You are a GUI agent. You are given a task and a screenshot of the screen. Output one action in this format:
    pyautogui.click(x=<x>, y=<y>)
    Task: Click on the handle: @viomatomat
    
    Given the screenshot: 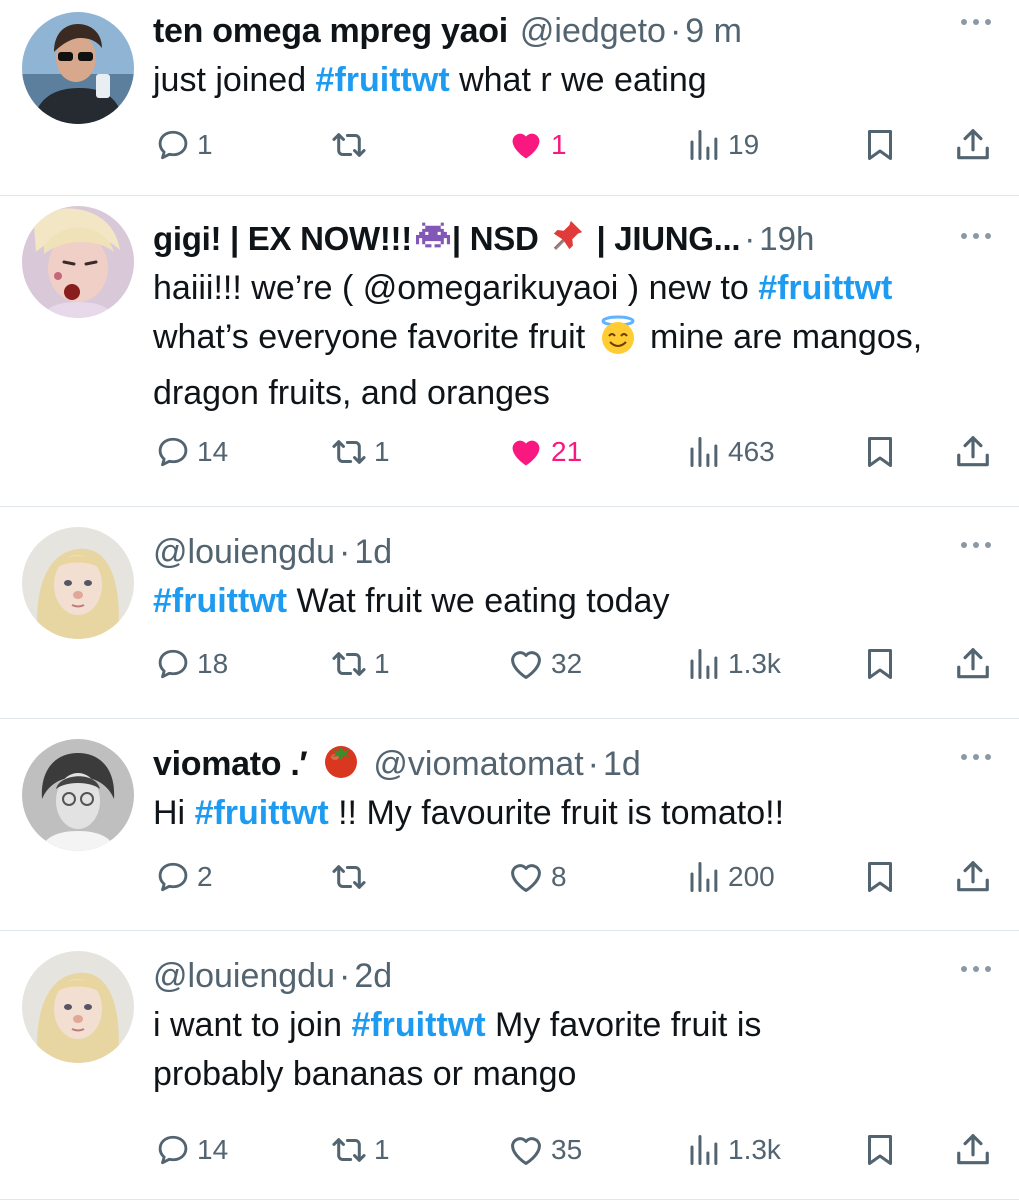 What is the action you would take?
    pyautogui.click(x=478, y=764)
    